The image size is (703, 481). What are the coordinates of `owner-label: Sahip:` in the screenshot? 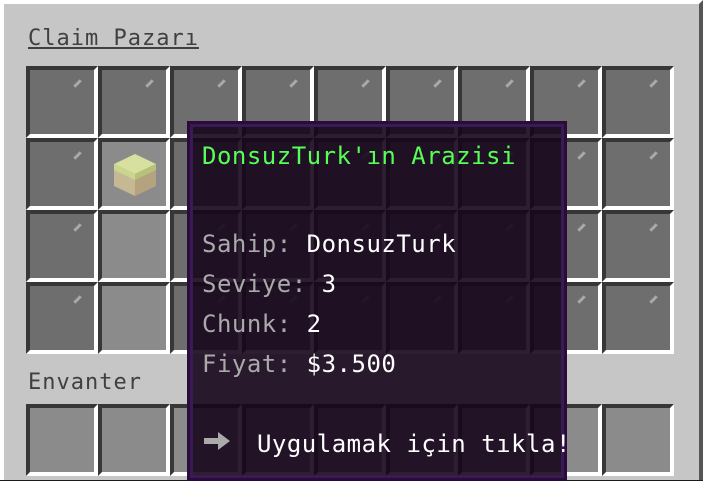 It's located at (247, 244).